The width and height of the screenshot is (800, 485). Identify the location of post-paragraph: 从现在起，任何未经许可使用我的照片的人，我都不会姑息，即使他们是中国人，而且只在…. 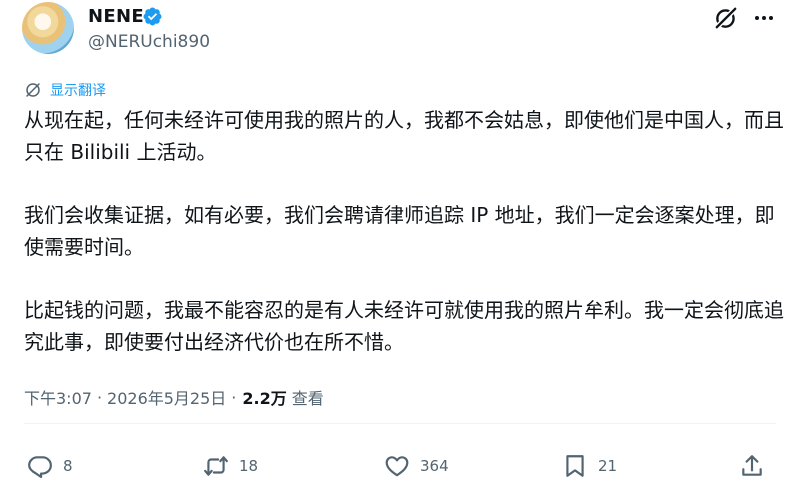
(404, 136).